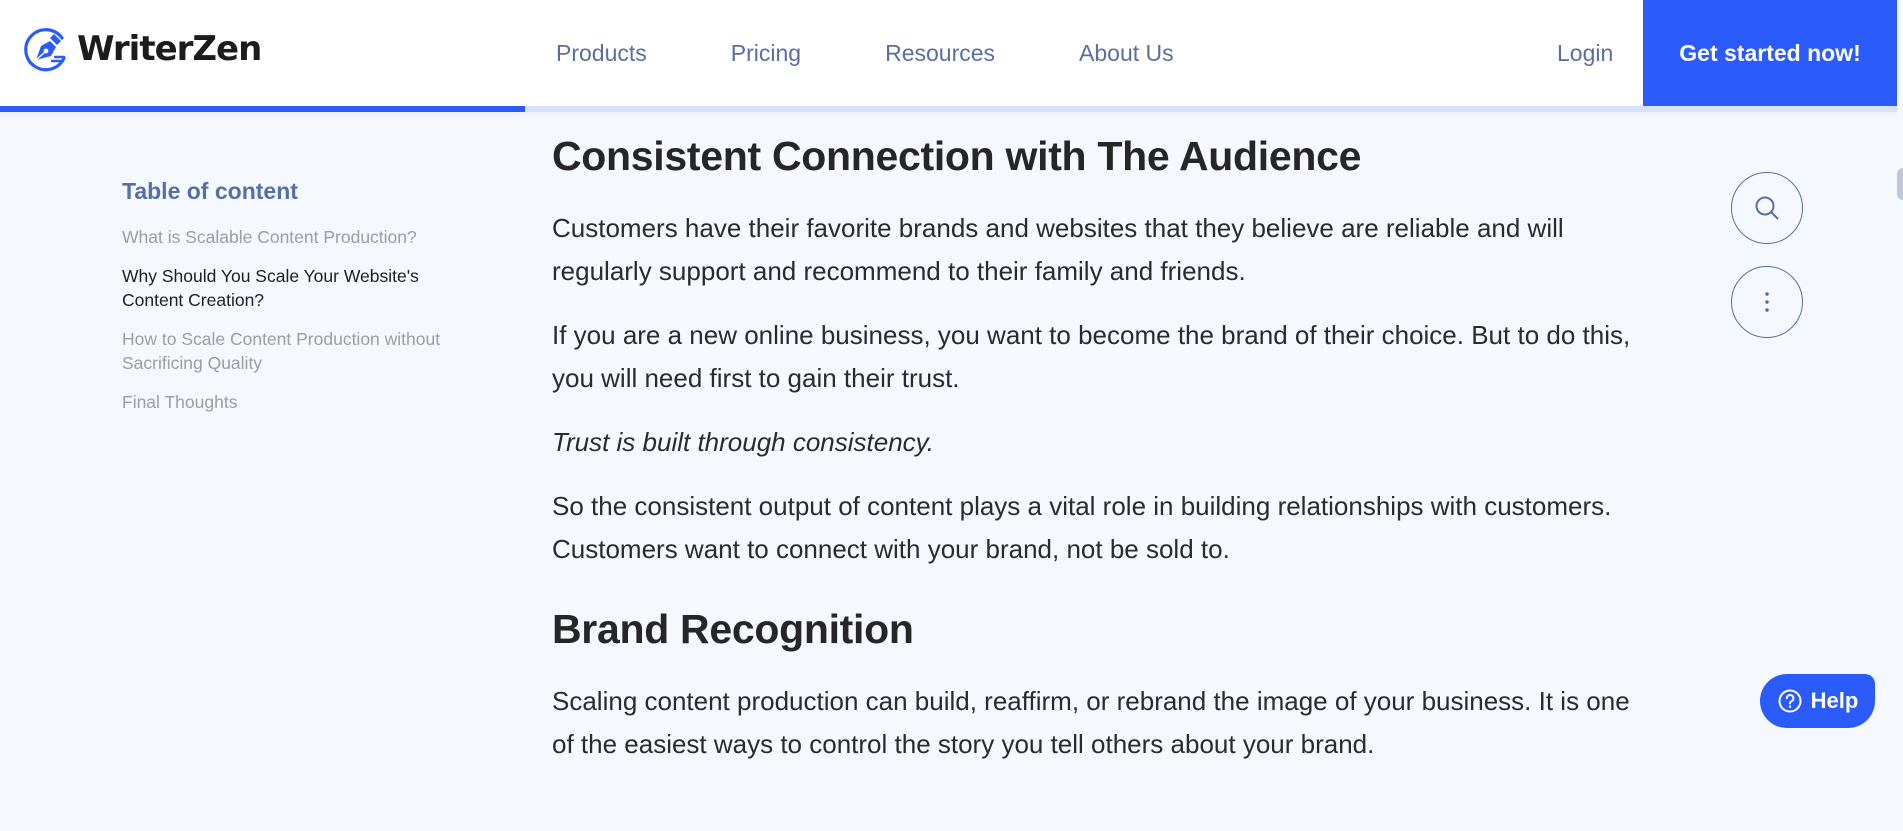 Image resolution: width=1903 pixels, height=831 pixels. What do you see at coordinates (297, 402) in the screenshot?
I see `toc-item: Final Thoughts` at bounding box center [297, 402].